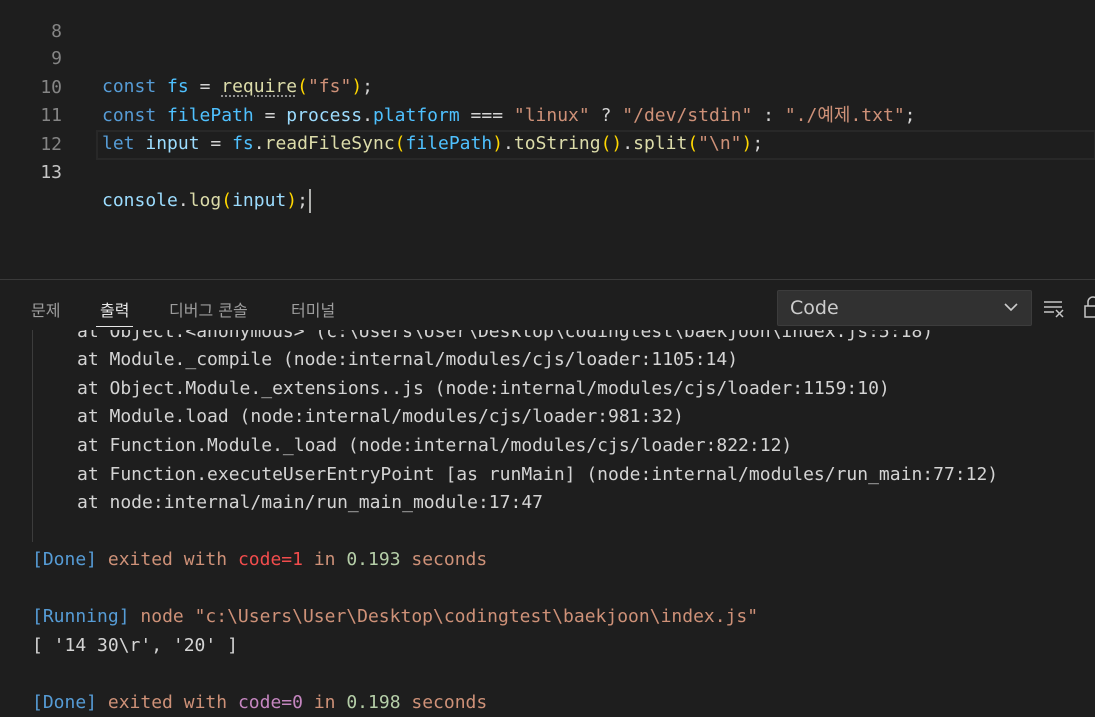 The image size is (1095, 717). Describe the element at coordinates (1088, 308) in the screenshot. I see `lock-icon` at that location.